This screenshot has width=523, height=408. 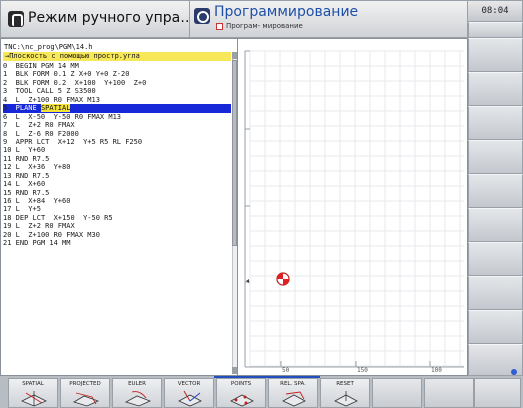 I want to click on softkey-spatial: SPATIAL, so click(x=33, y=393).